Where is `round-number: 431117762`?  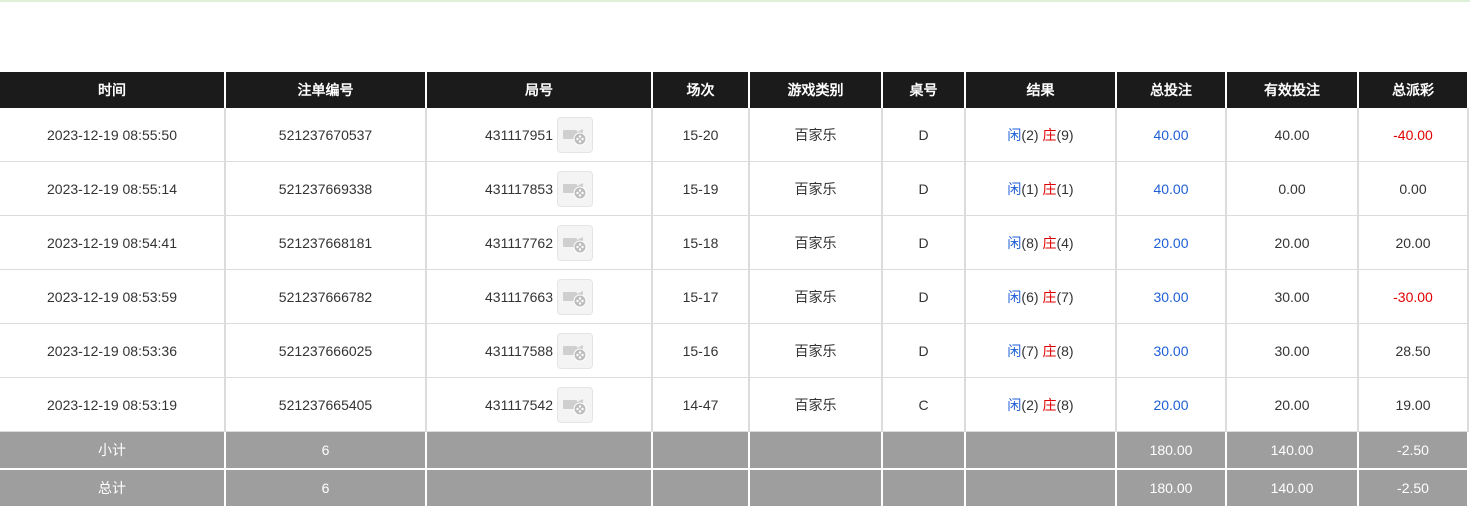 round-number: 431117762 is located at coordinates (519, 242).